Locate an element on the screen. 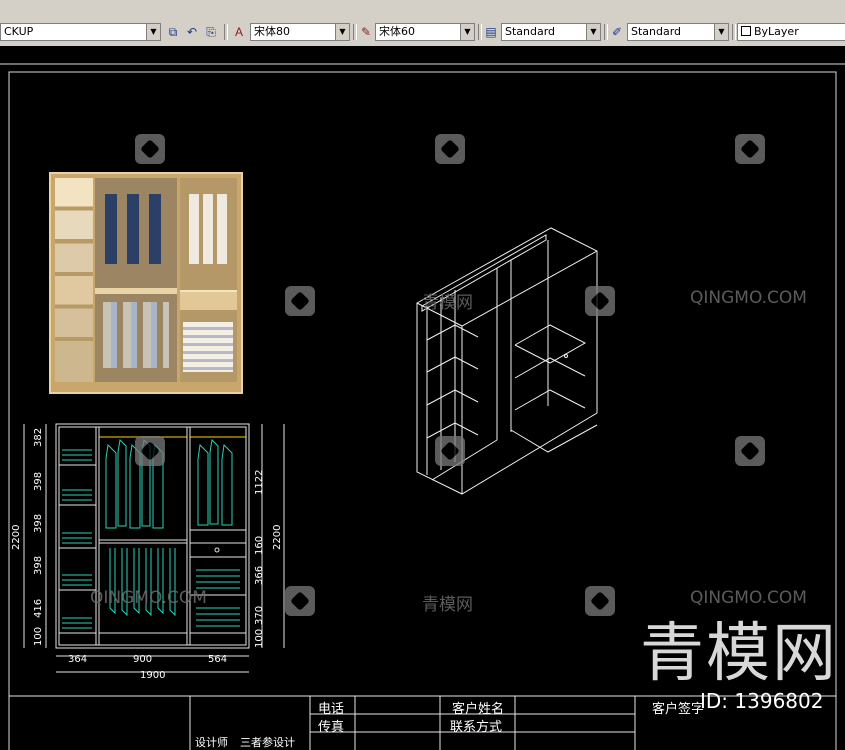  photo-drawer is located at coordinates (208, 300).